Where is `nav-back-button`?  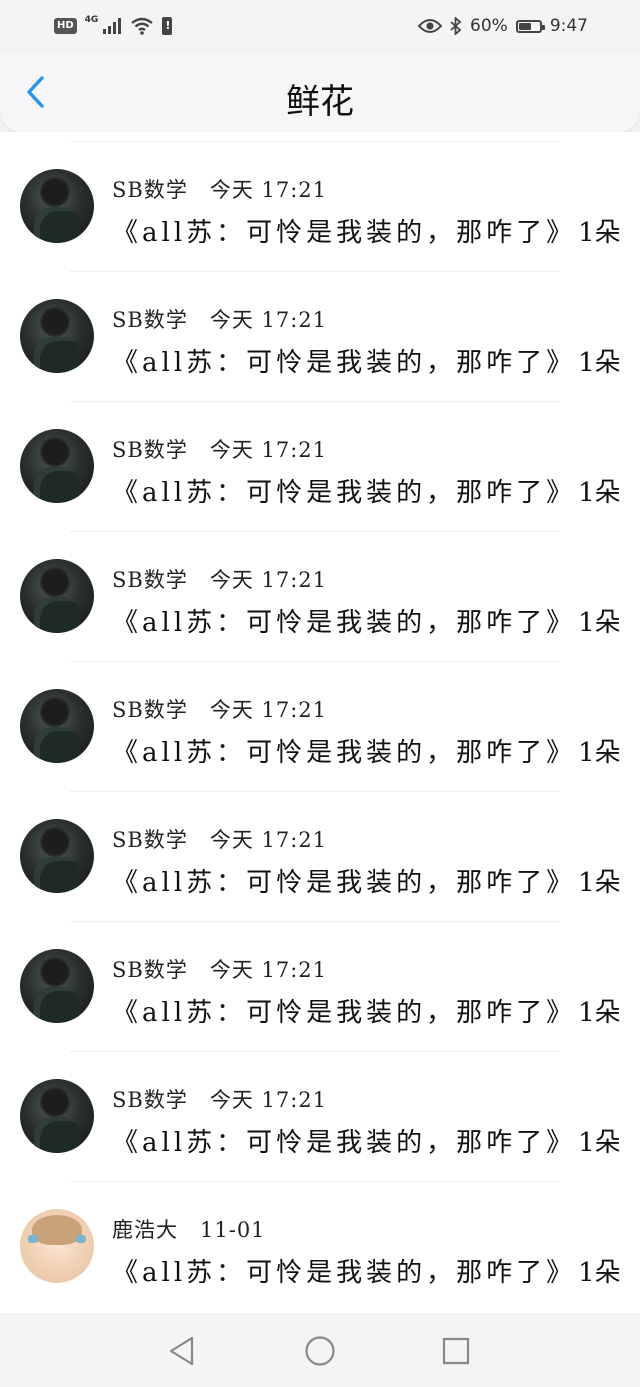
nav-back-button is located at coordinates (182, 1351).